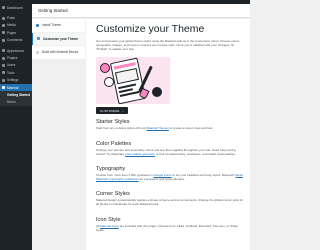  I want to click on sidebar-item: Users, so click(16, 65).